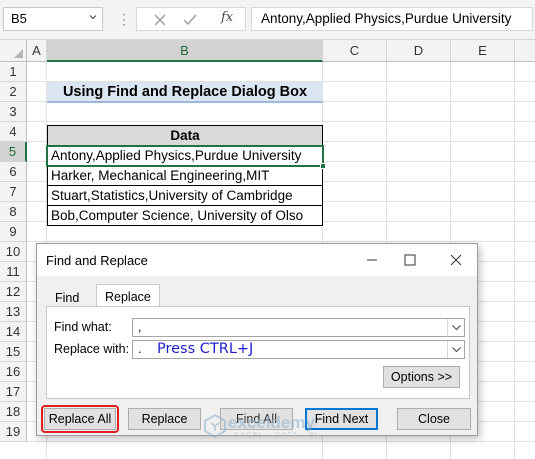  Describe the element at coordinates (13, 132) in the screenshot. I see `row-header-4: 4` at that location.